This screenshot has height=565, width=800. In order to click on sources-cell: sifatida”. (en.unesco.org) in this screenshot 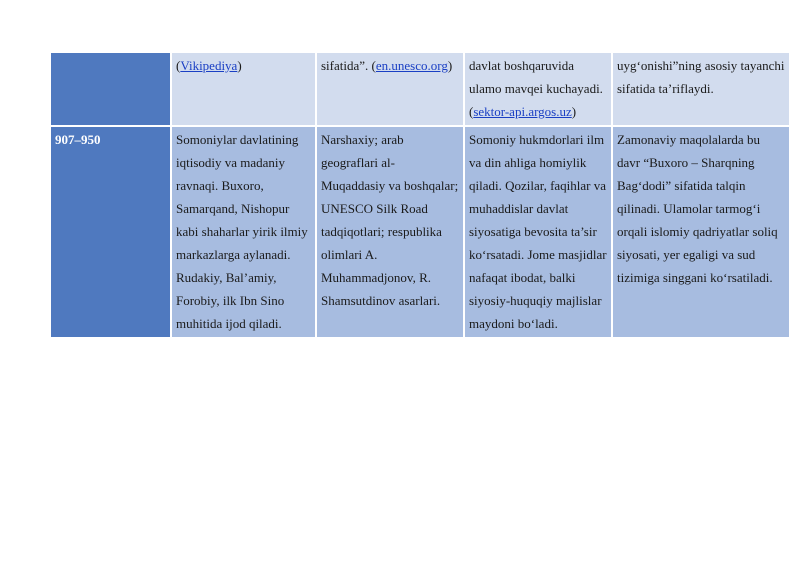, I will do `click(390, 89)`.